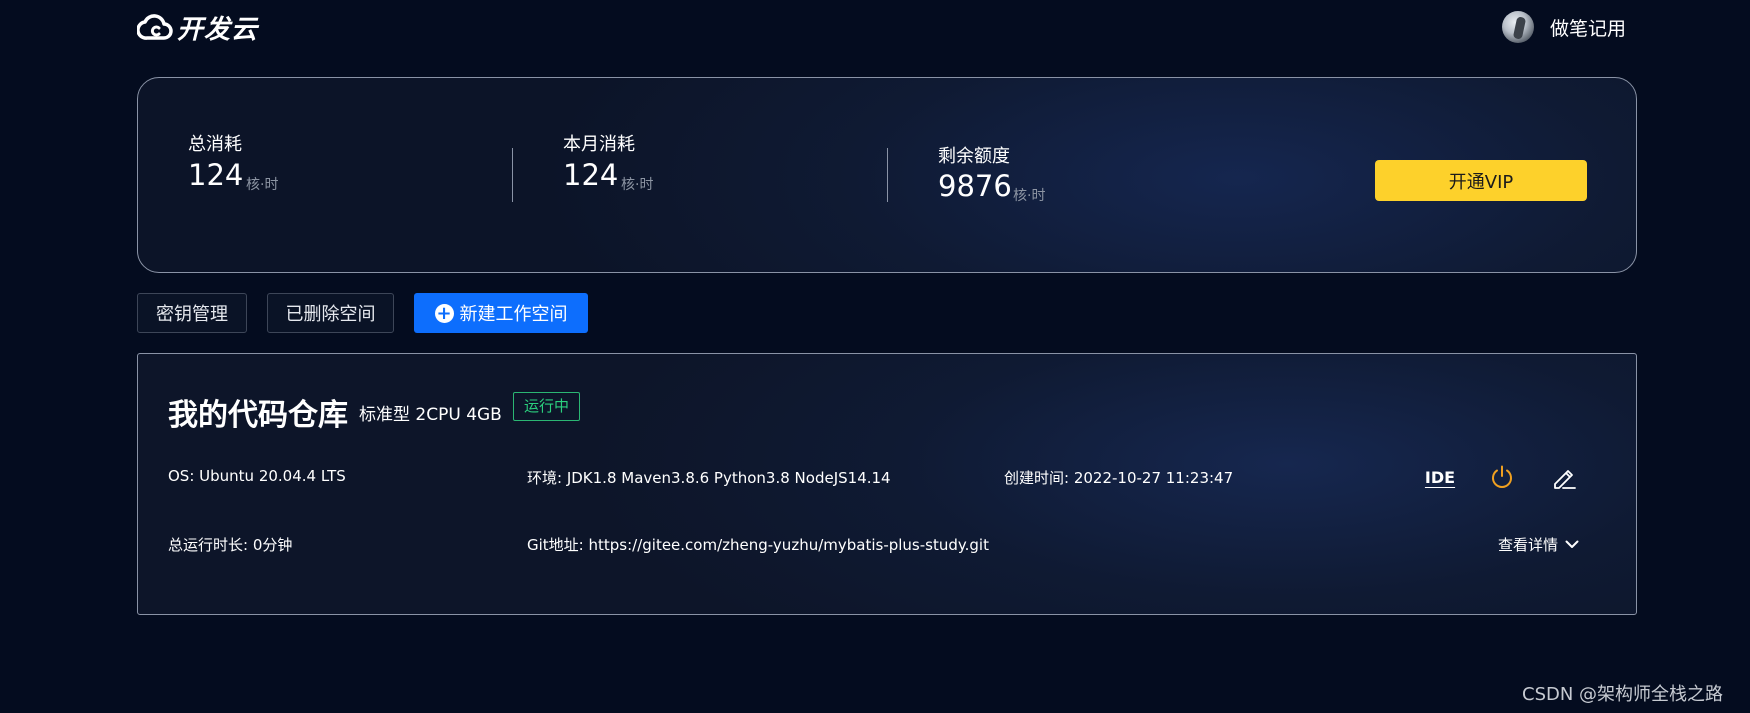 The height and width of the screenshot is (713, 1750). Describe the element at coordinates (975, 186) in the screenshot. I see `stat-value: 9876` at that location.